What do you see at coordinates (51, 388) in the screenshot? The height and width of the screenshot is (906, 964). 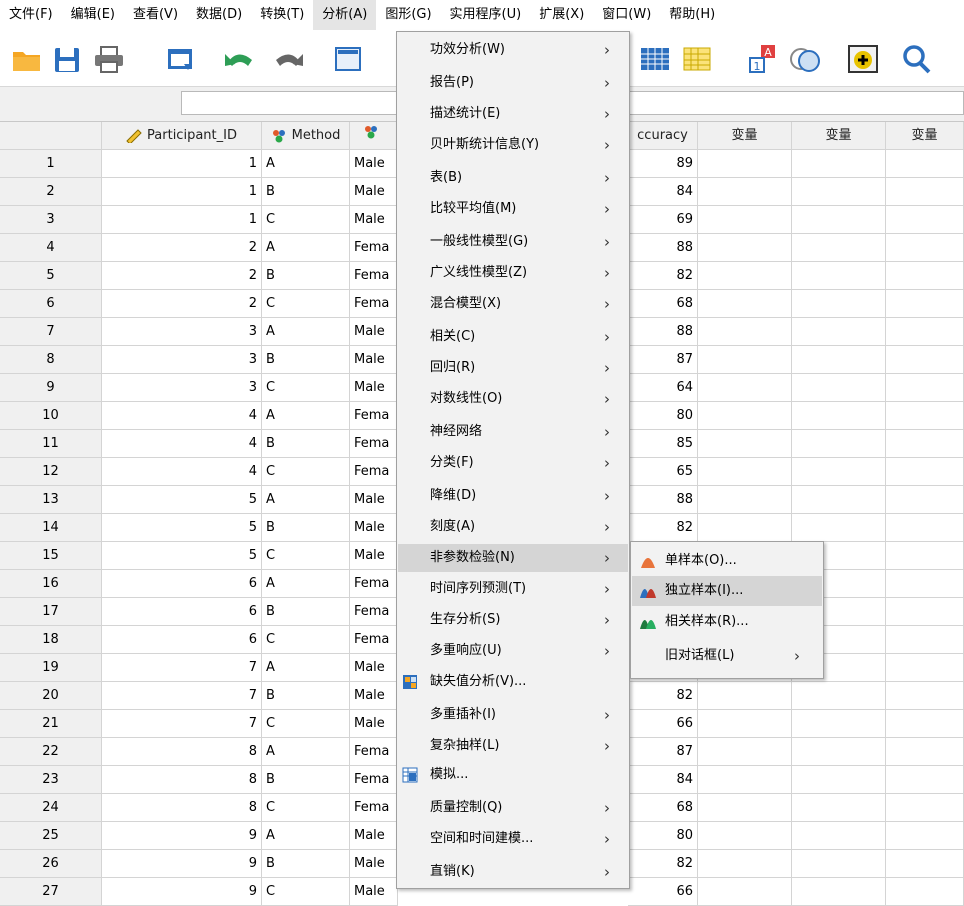 I see `row-number: 9` at bounding box center [51, 388].